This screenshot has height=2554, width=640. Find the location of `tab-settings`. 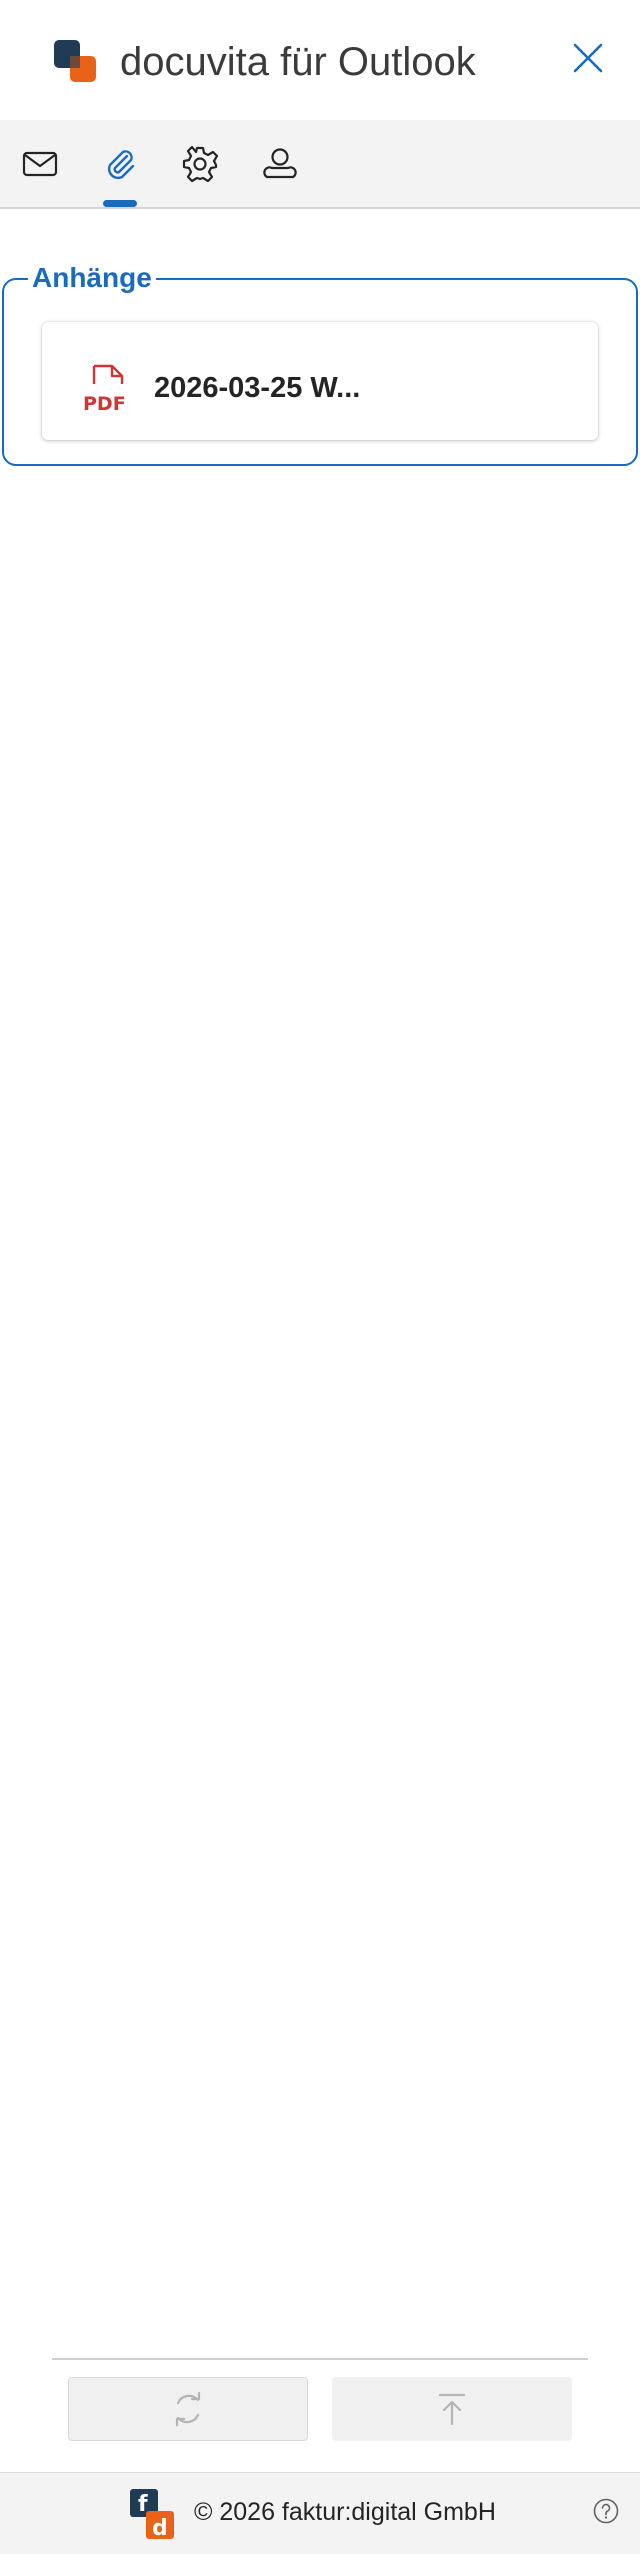

tab-settings is located at coordinates (200, 164).